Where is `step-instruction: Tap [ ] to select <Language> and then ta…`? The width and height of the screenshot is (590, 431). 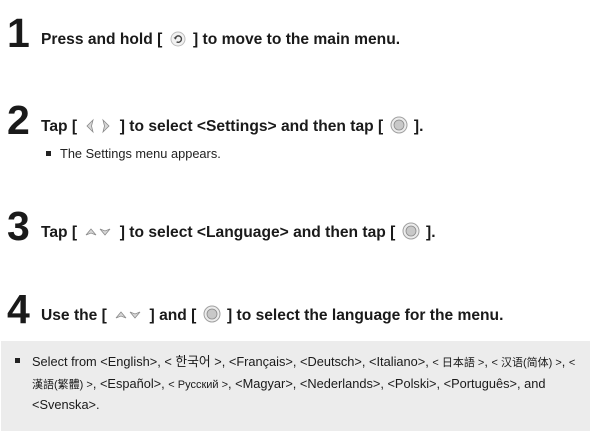 step-instruction: Tap [ ] to select <Language> and then ta… is located at coordinates (238, 233).